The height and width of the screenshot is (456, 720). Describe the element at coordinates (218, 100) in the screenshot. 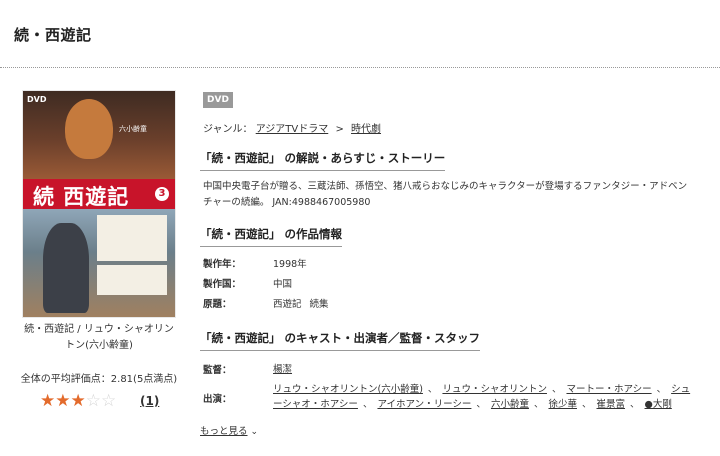

I see `format-badge: DVD` at that location.